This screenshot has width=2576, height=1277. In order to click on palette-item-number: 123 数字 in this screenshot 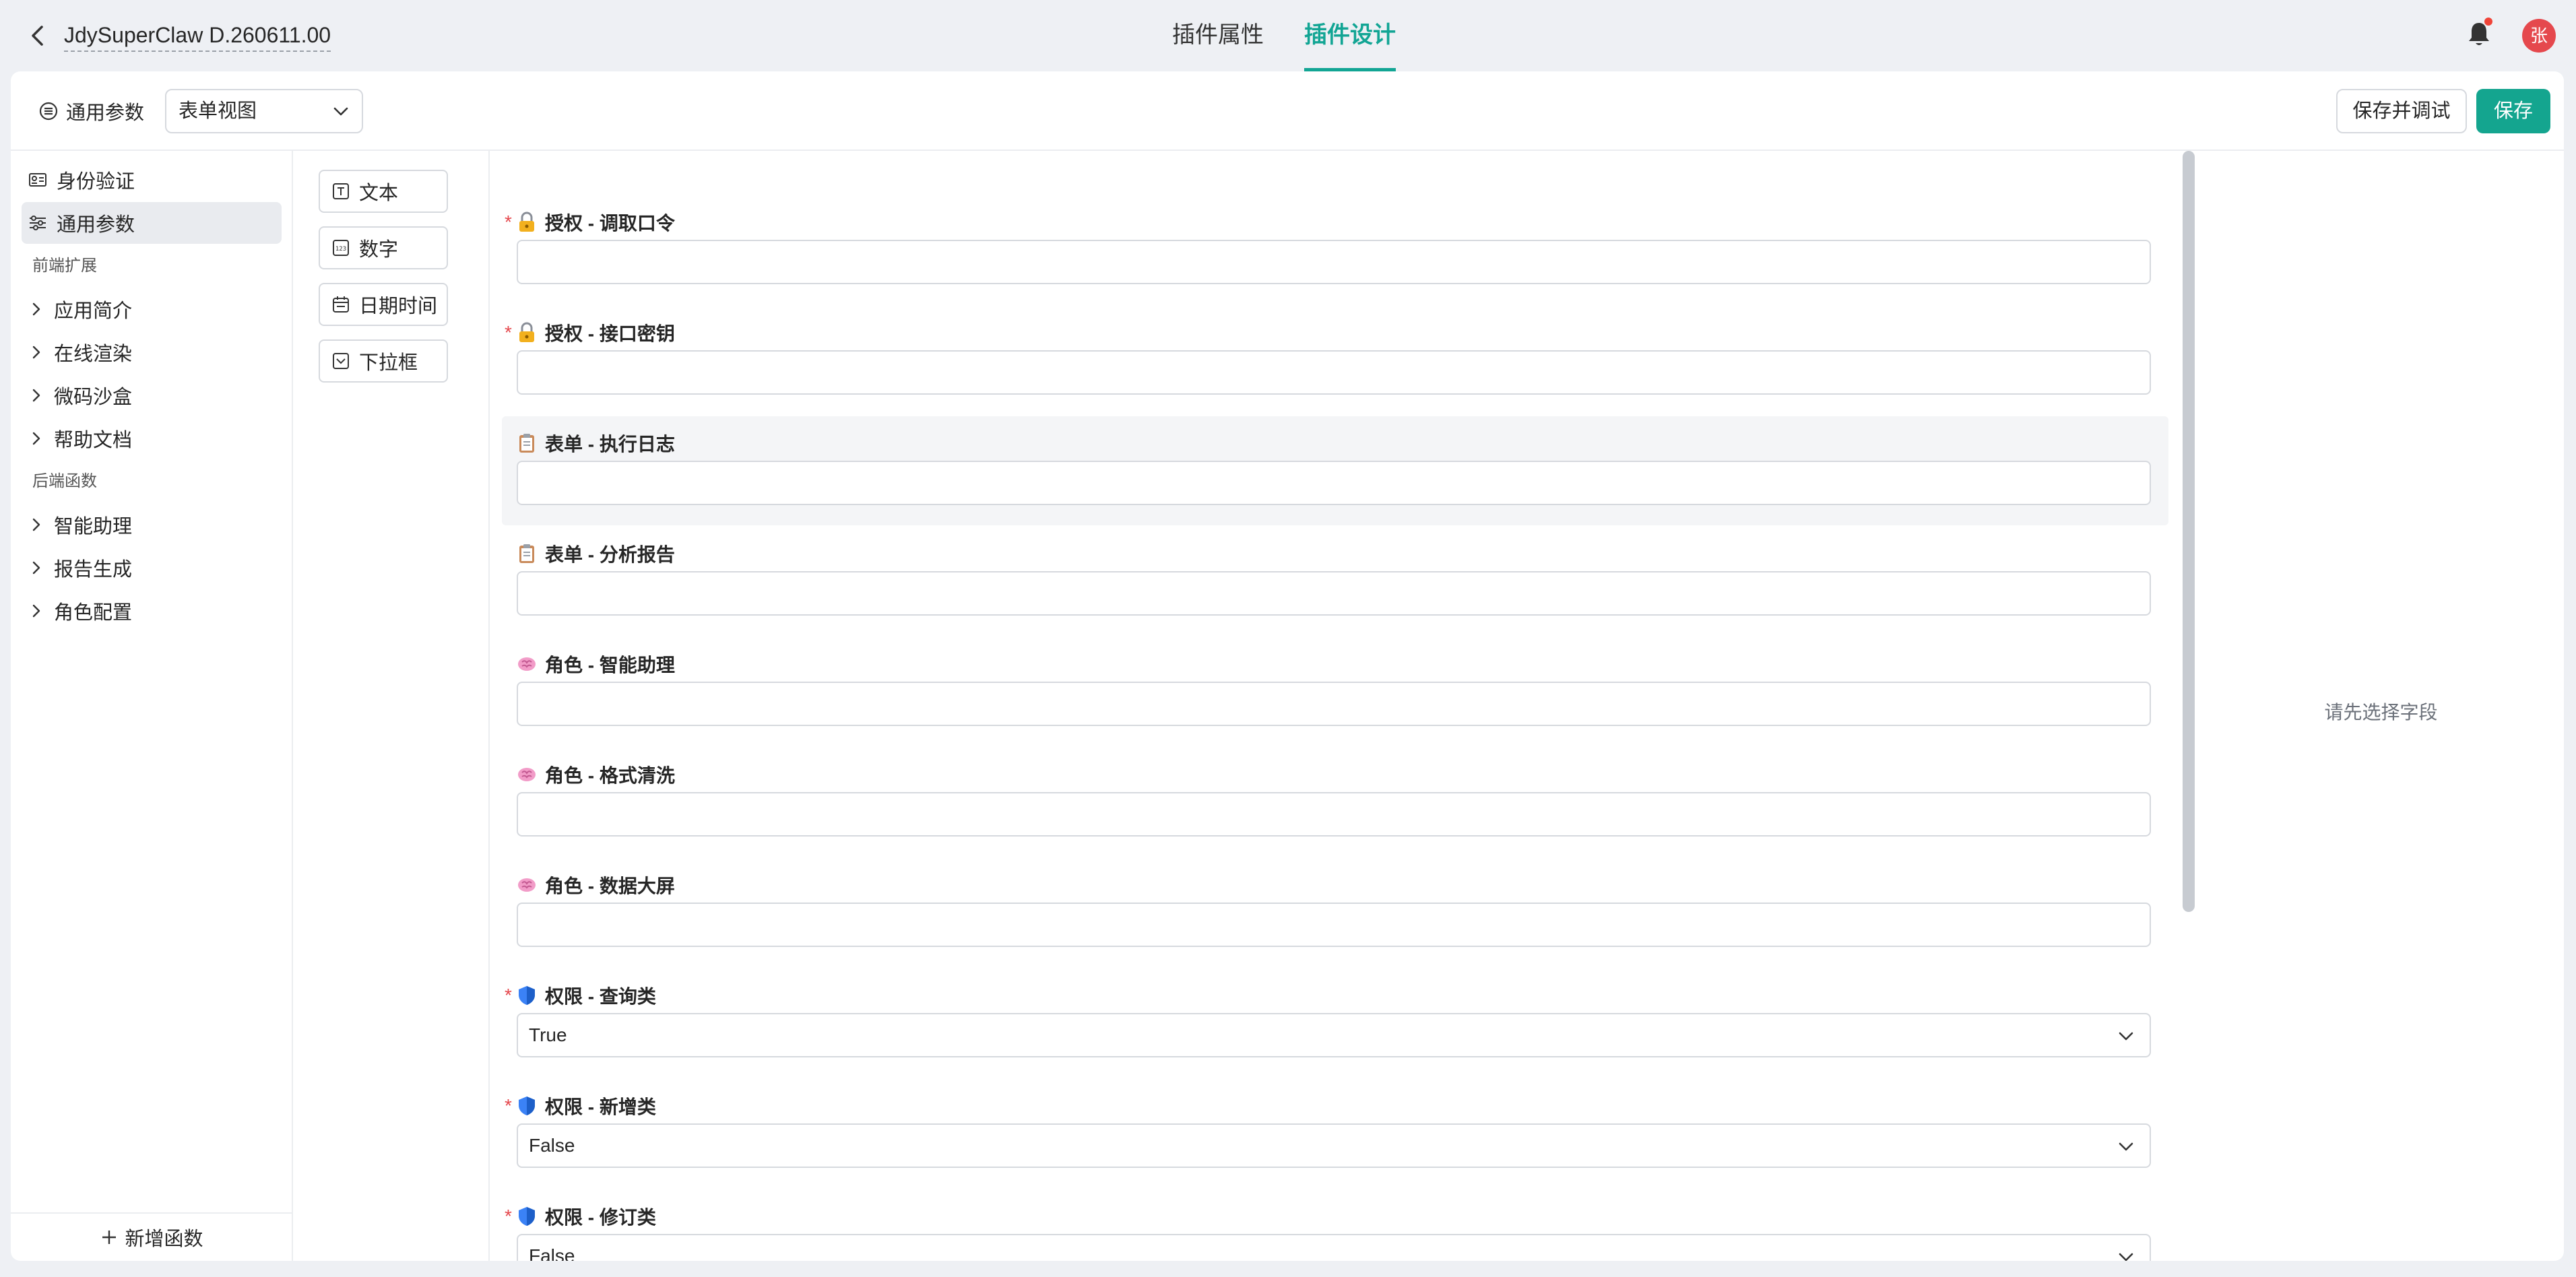, I will do `click(383, 247)`.